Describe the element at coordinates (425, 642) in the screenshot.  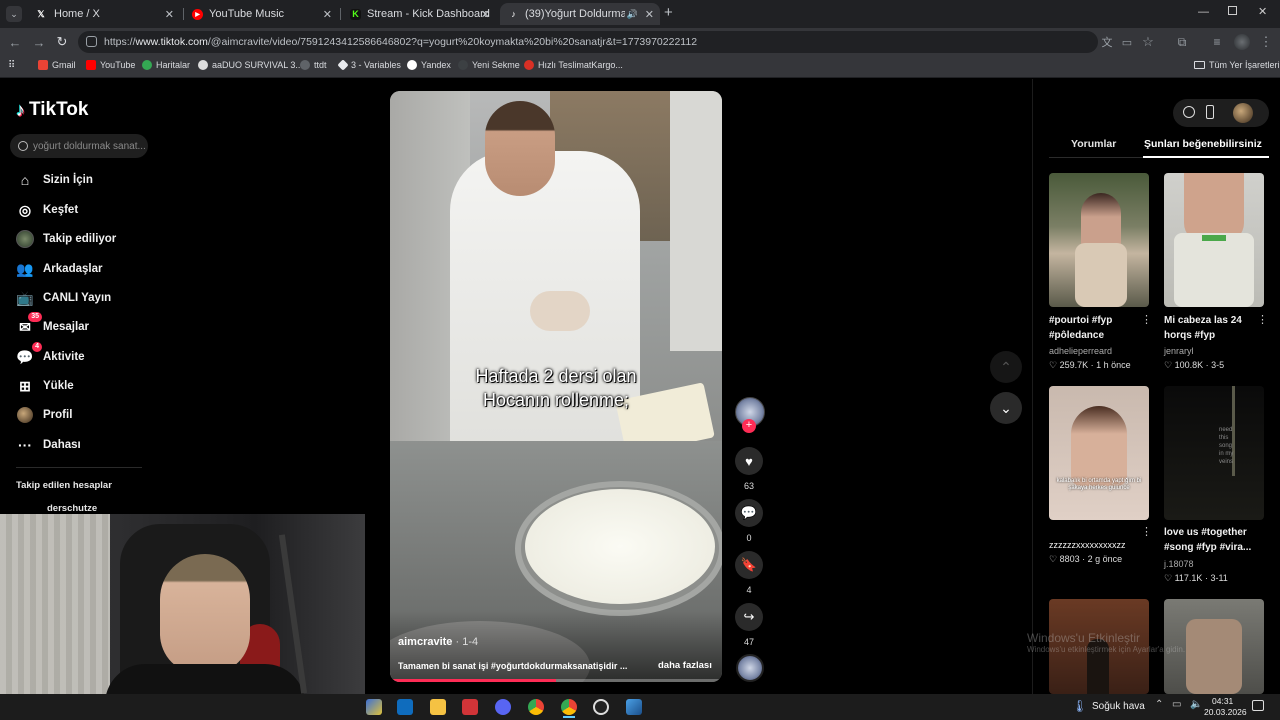
I see `video-author: aimcravite` at that location.